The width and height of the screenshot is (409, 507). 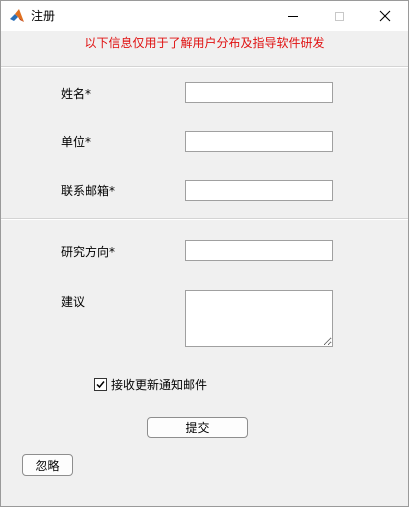 I want to click on subscribe-checkbox, so click(x=100, y=384).